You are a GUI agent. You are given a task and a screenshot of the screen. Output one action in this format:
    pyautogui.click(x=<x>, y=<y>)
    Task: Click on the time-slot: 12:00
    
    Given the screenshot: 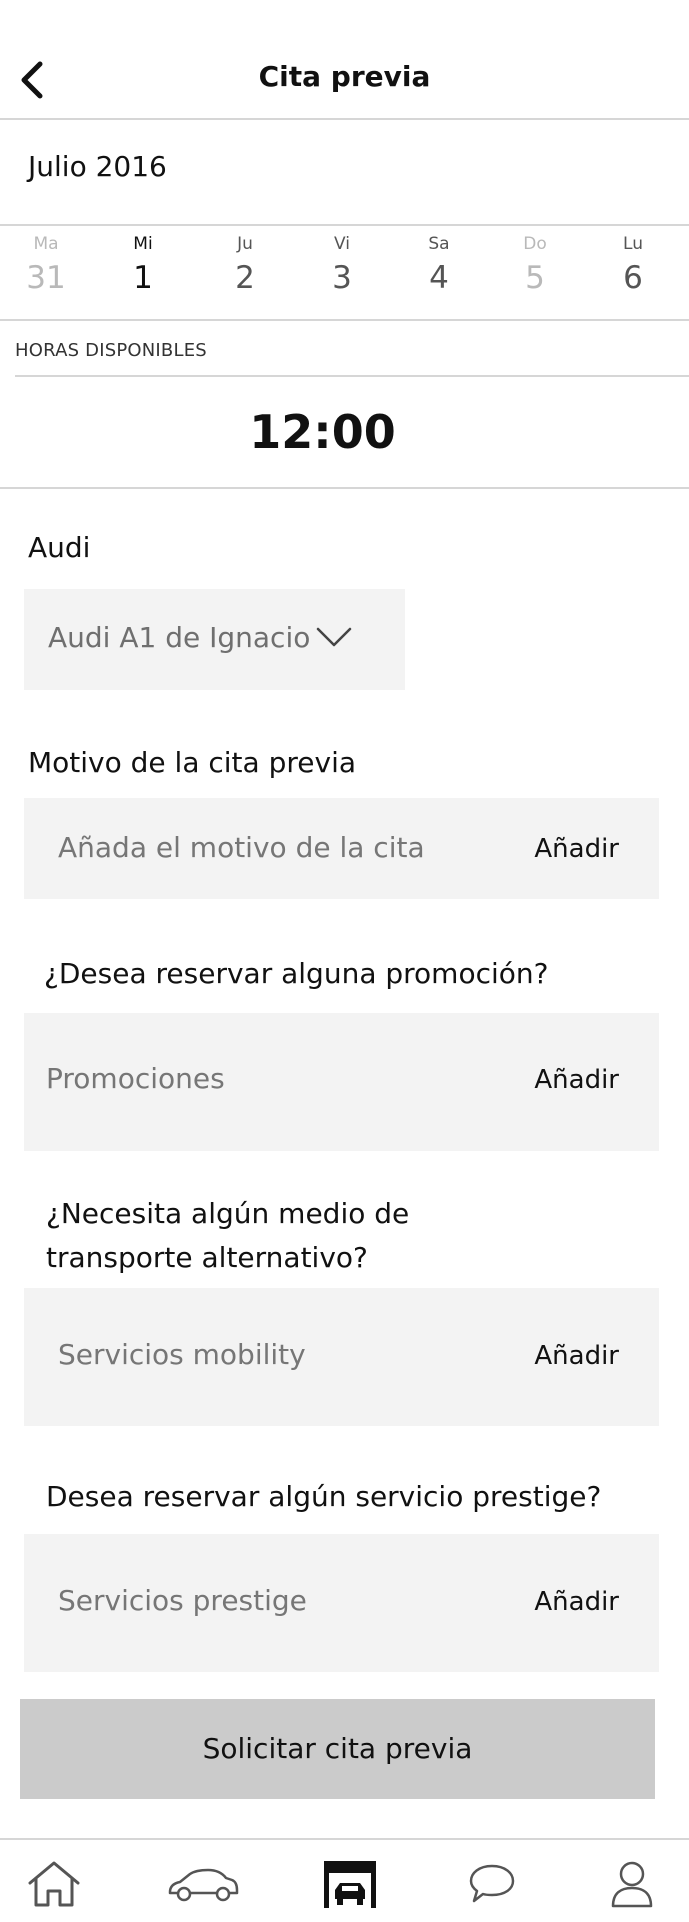 What is the action you would take?
    pyautogui.click(x=322, y=432)
    